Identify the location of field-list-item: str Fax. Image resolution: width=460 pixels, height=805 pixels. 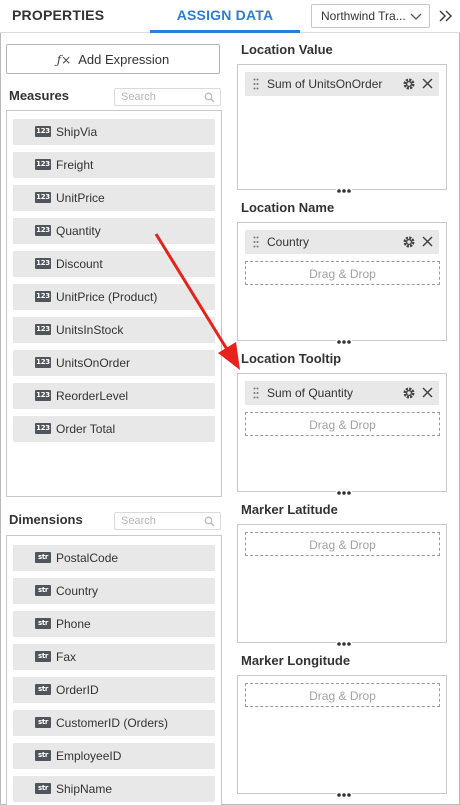
(114, 657).